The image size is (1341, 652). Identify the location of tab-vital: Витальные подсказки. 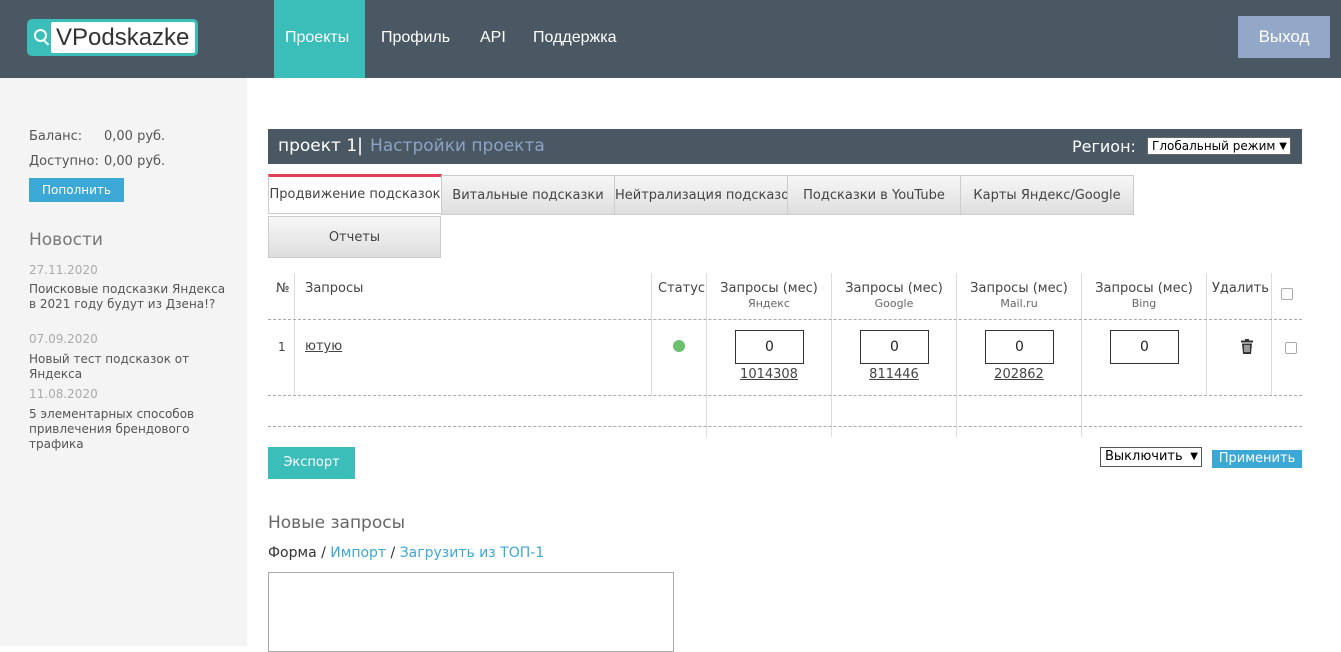
(528, 195).